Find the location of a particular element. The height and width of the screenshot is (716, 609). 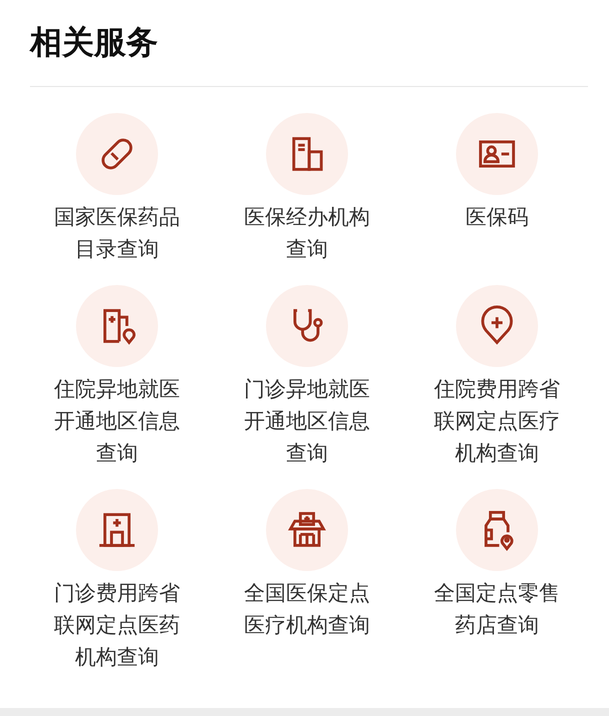

service-label: 国家医保药品目录查询 is located at coordinates (117, 233).